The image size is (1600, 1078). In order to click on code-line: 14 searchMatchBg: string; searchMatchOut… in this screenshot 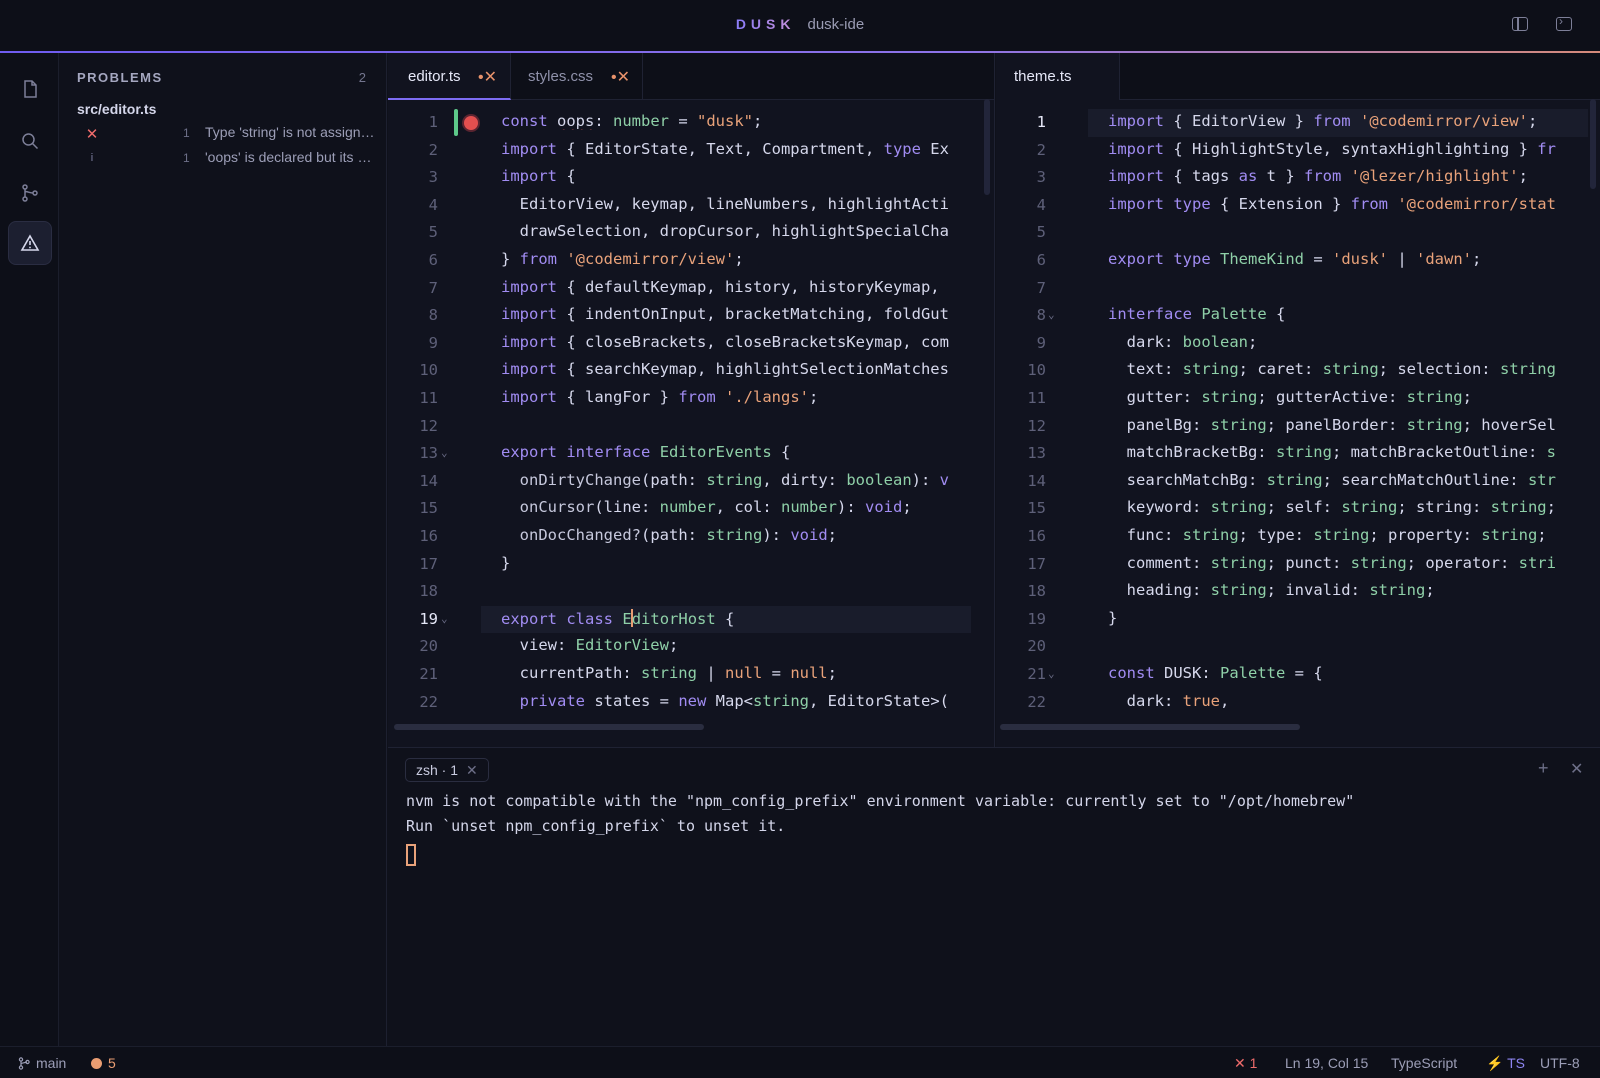, I will do `click(1291, 480)`.